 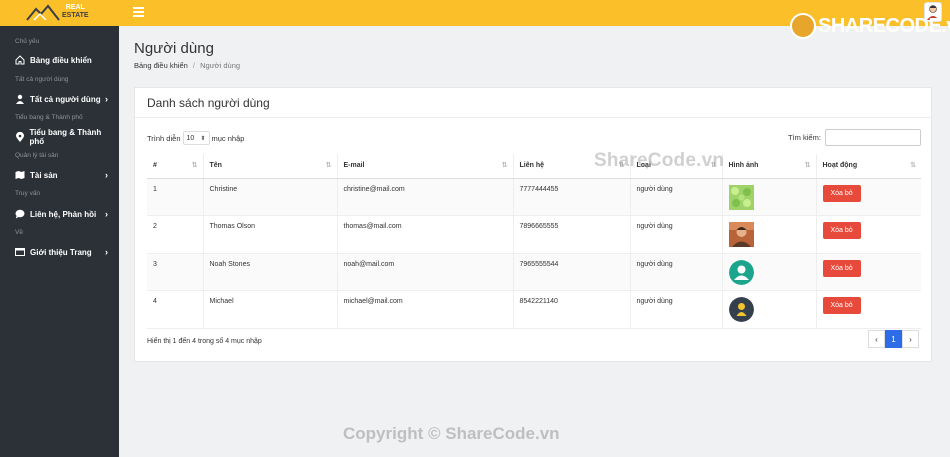 What do you see at coordinates (228, 138) in the screenshot?
I see `entries-label: mục nhập` at bounding box center [228, 138].